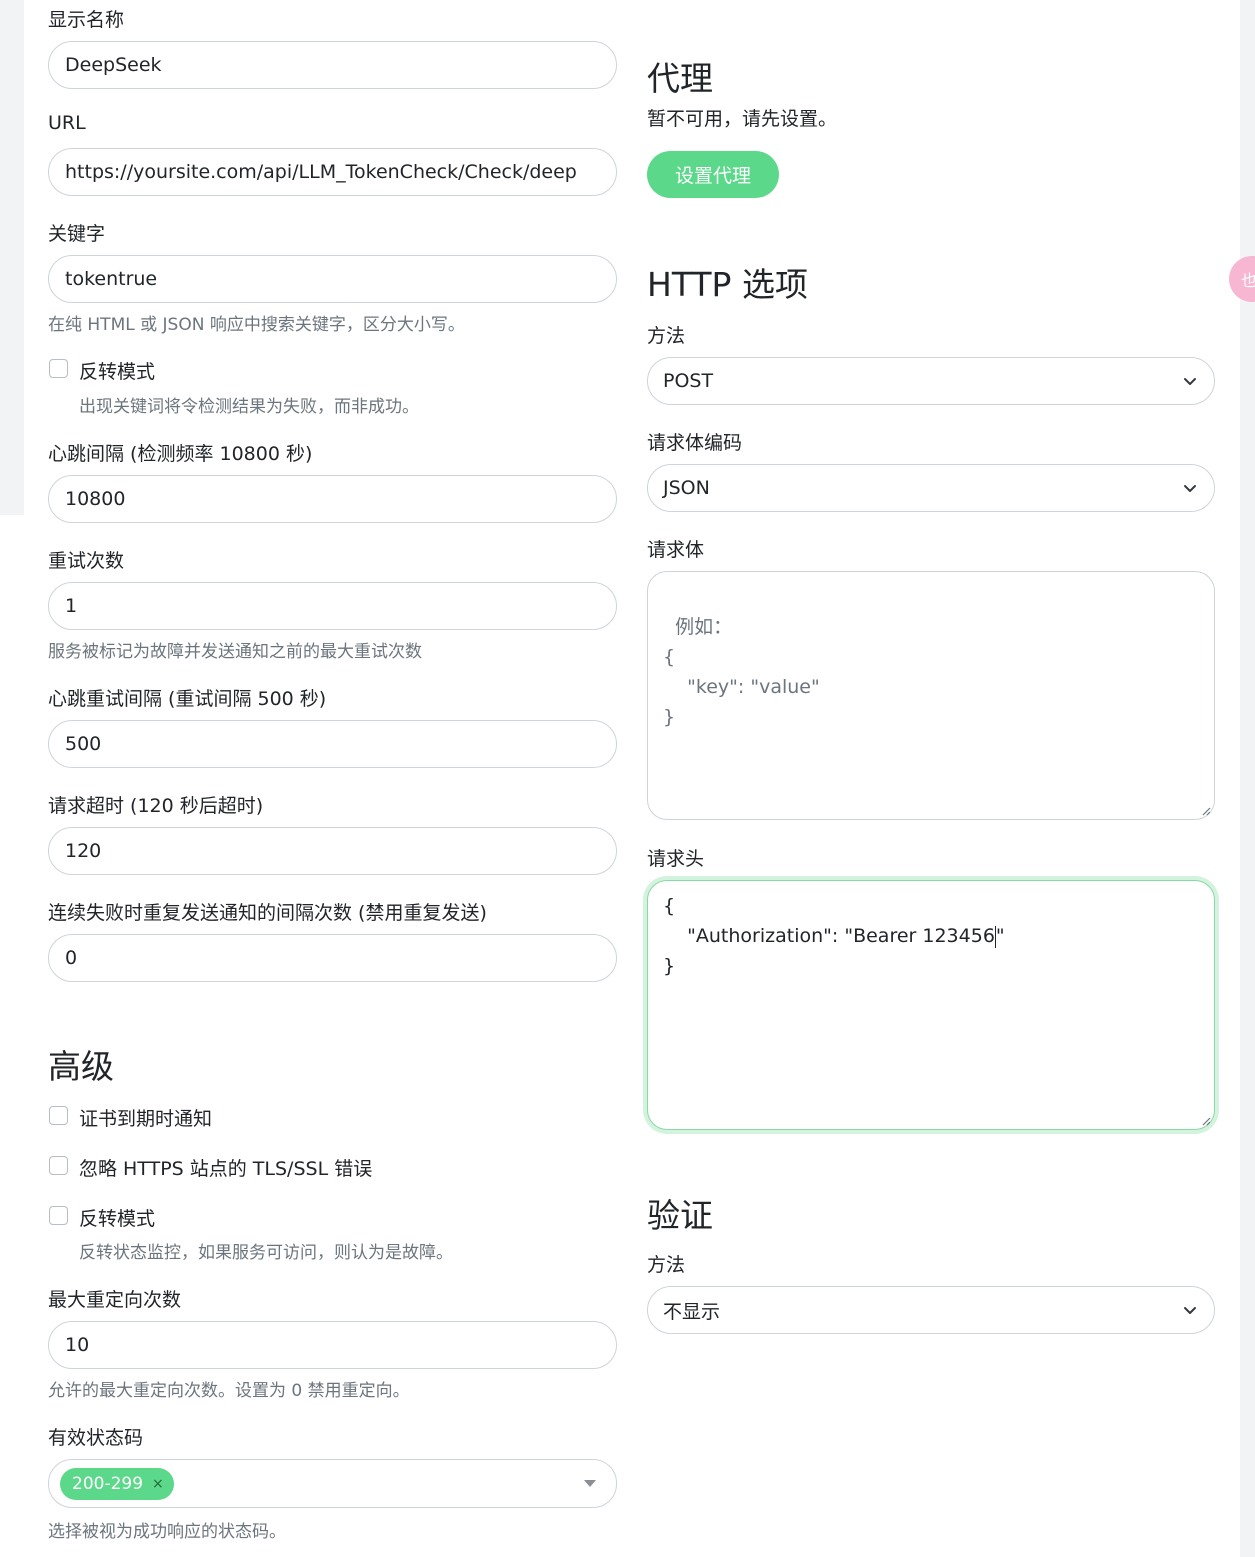 This screenshot has height=1557, width=1255. What do you see at coordinates (117, 1217) in the screenshot?
I see `invert-mode-label: 反转模式` at bounding box center [117, 1217].